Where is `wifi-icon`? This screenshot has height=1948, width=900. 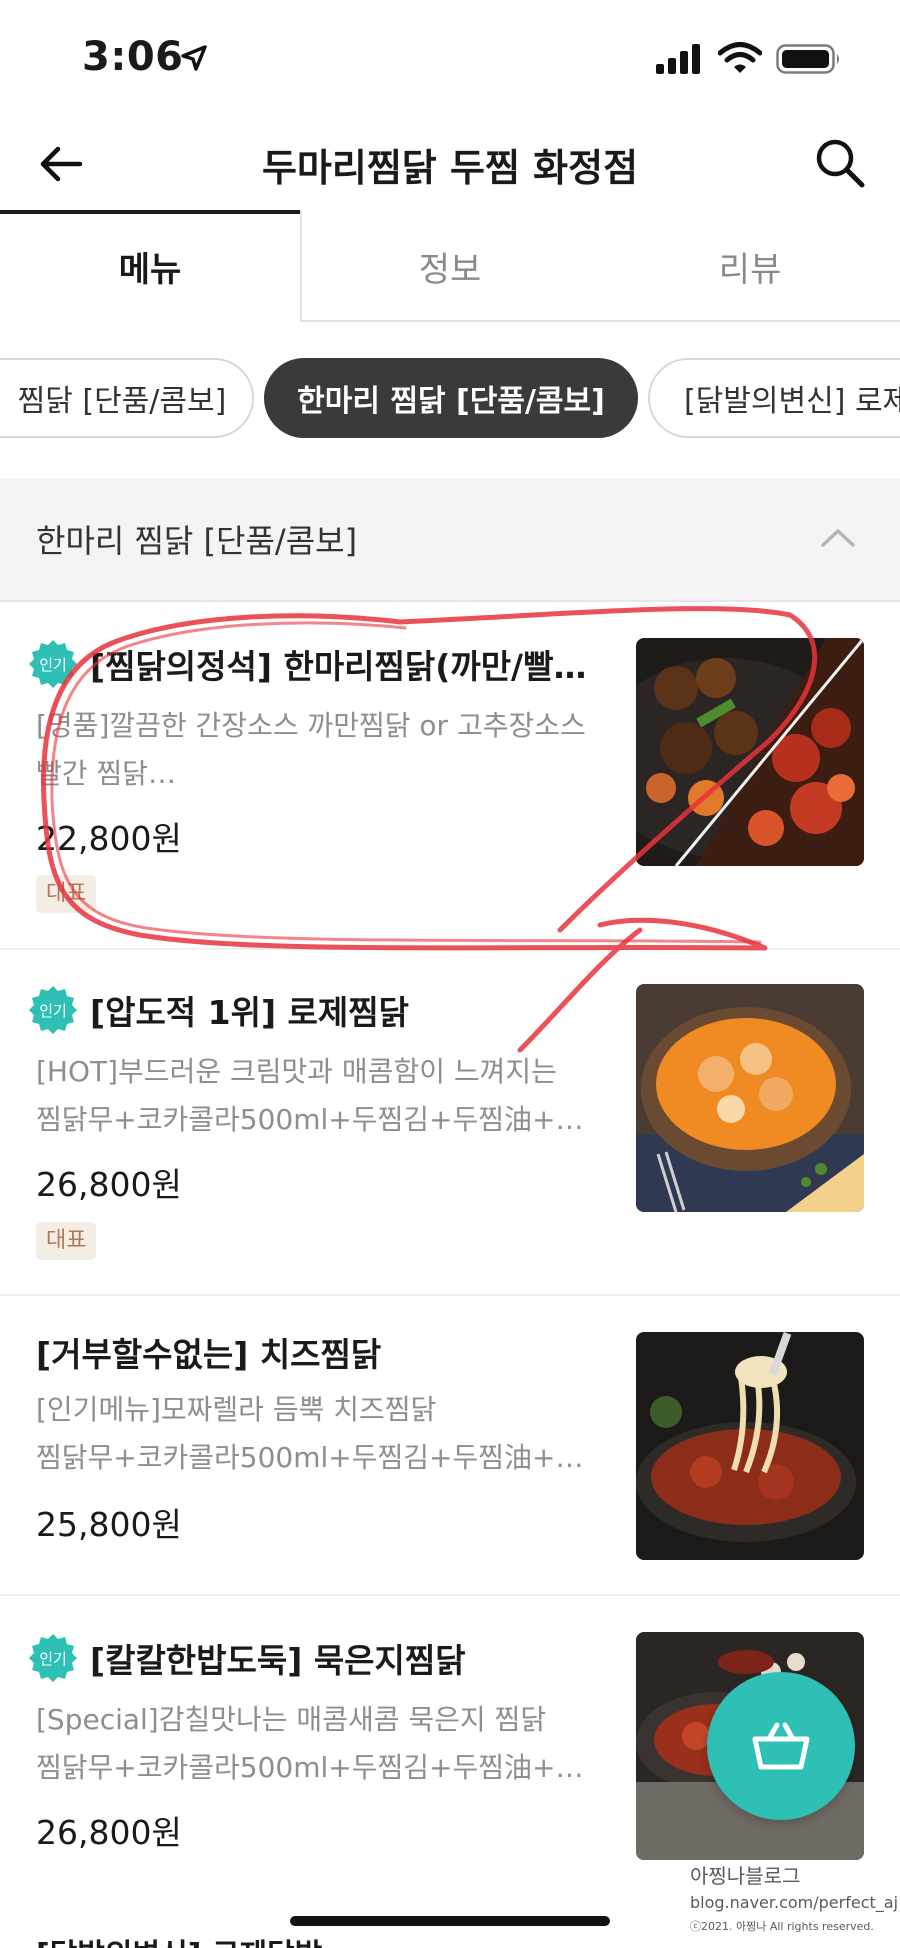 wifi-icon is located at coordinates (740, 57).